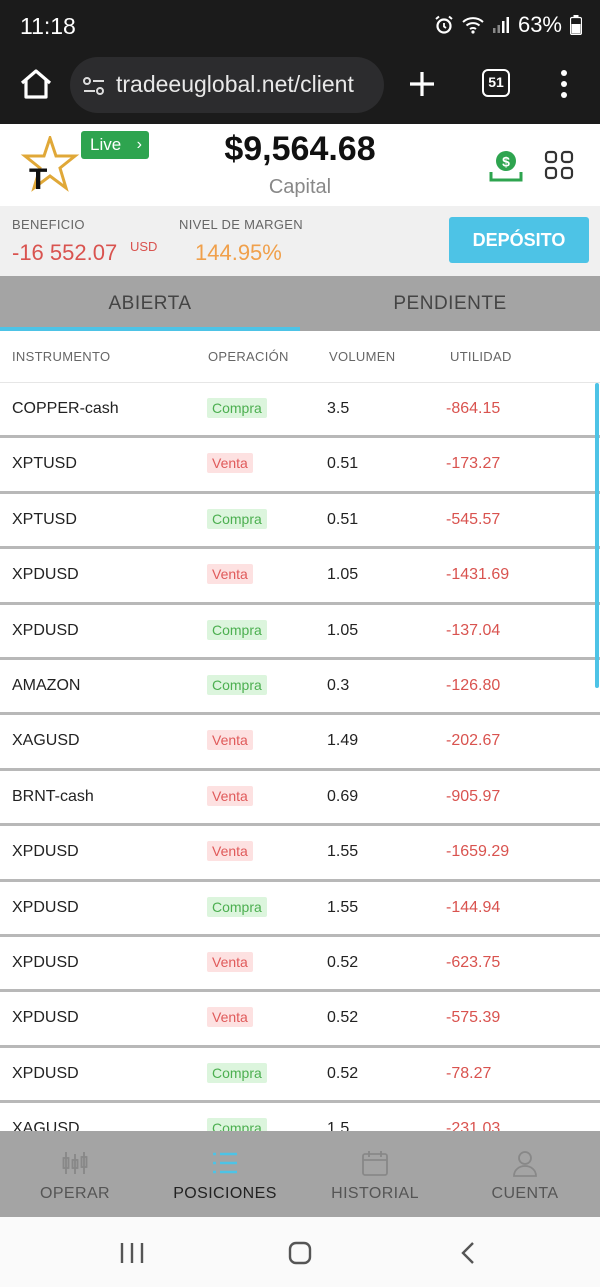 The width and height of the screenshot is (600, 1287). Describe the element at coordinates (473, 630) in the screenshot. I see `profit-cell: -137.04` at that location.